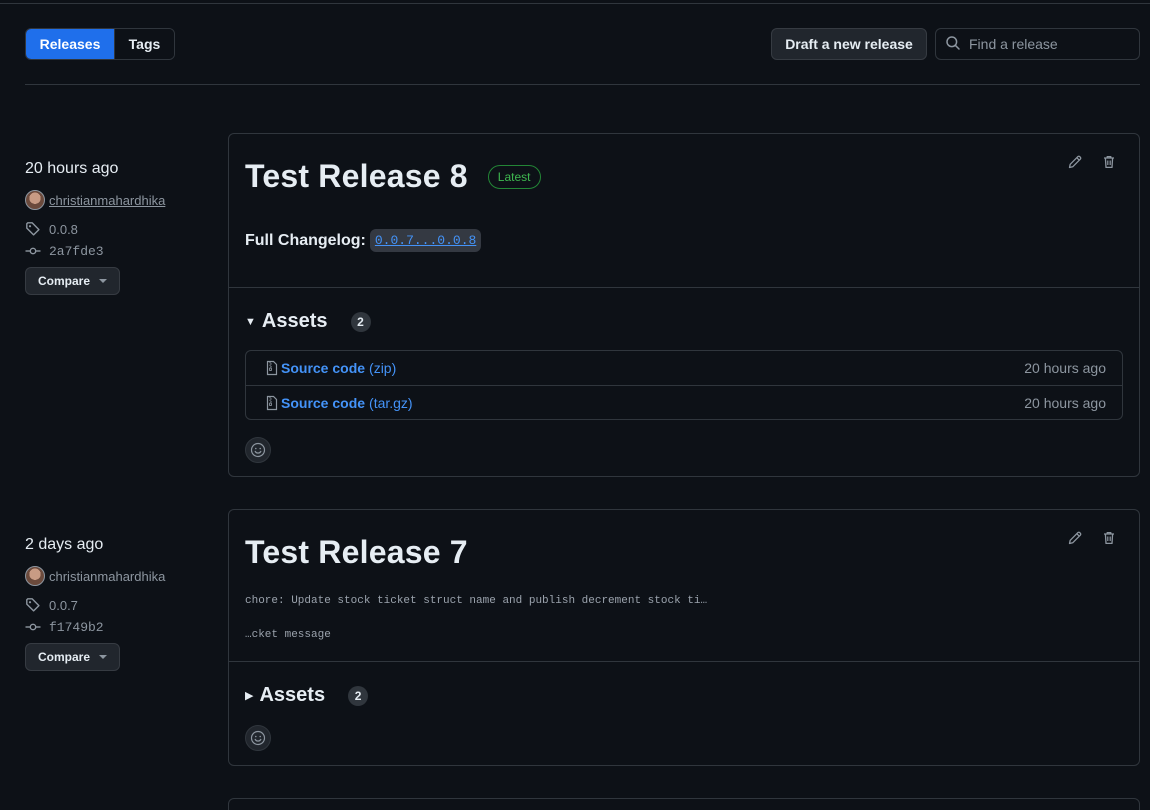 The width and height of the screenshot is (1150, 810). I want to click on triangle-right-icon: ▶, so click(249, 696).